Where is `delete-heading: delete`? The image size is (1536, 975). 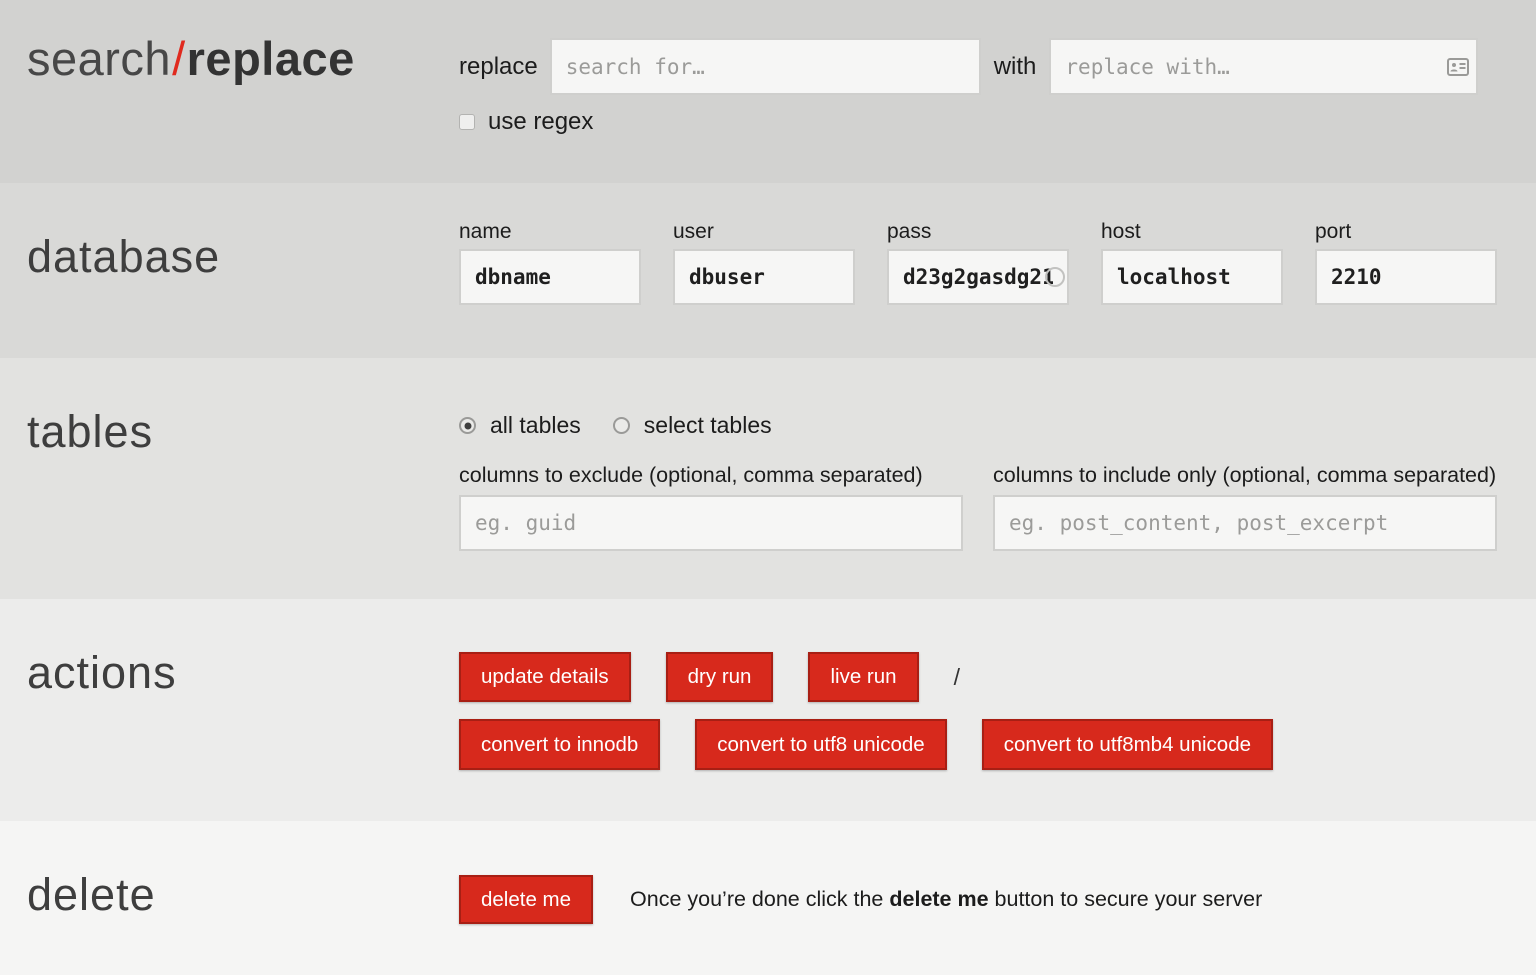 delete-heading: delete is located at coordinates (91, 894).